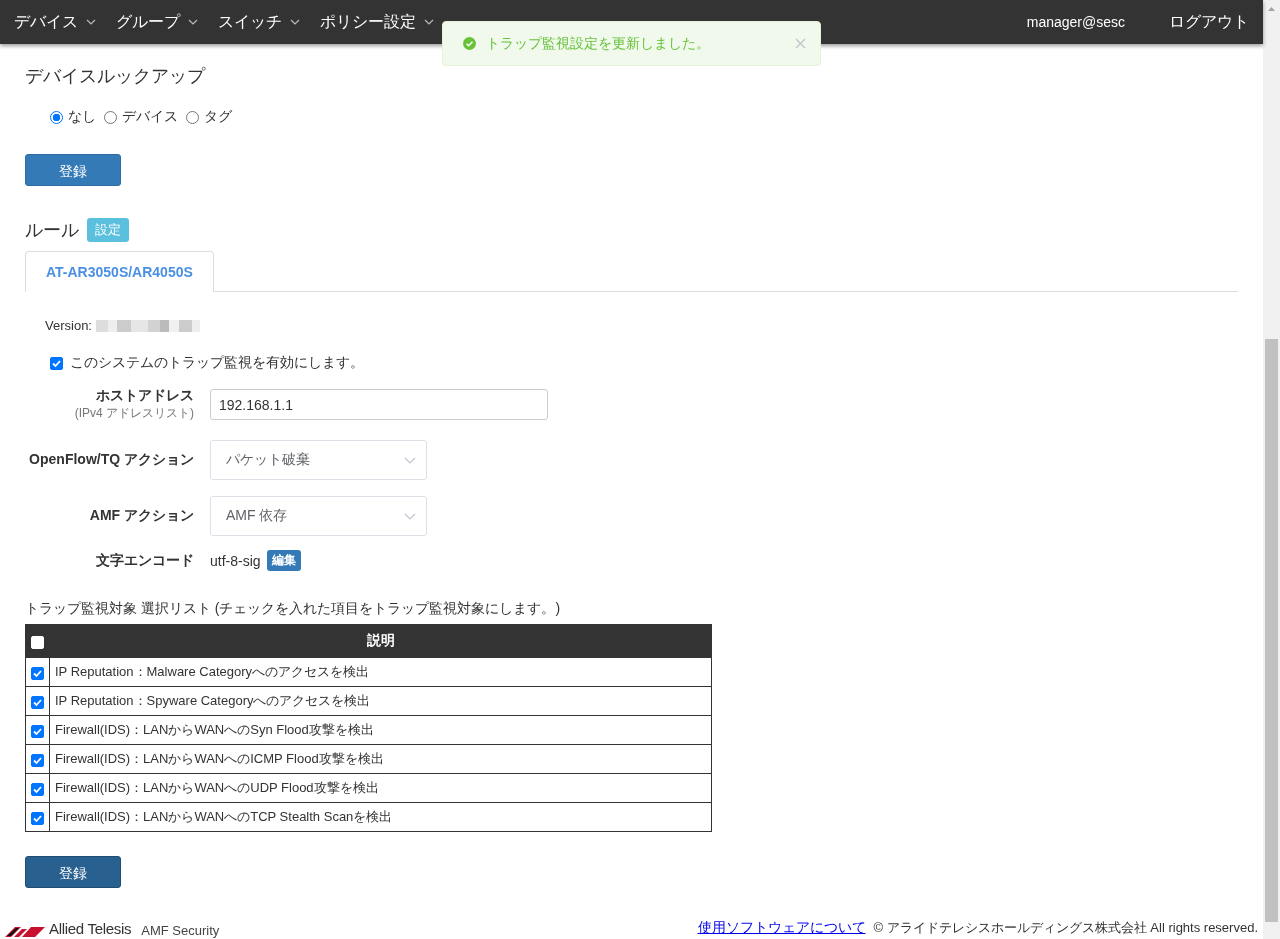  I want to click on section-title: ルール, so click(52, 230).